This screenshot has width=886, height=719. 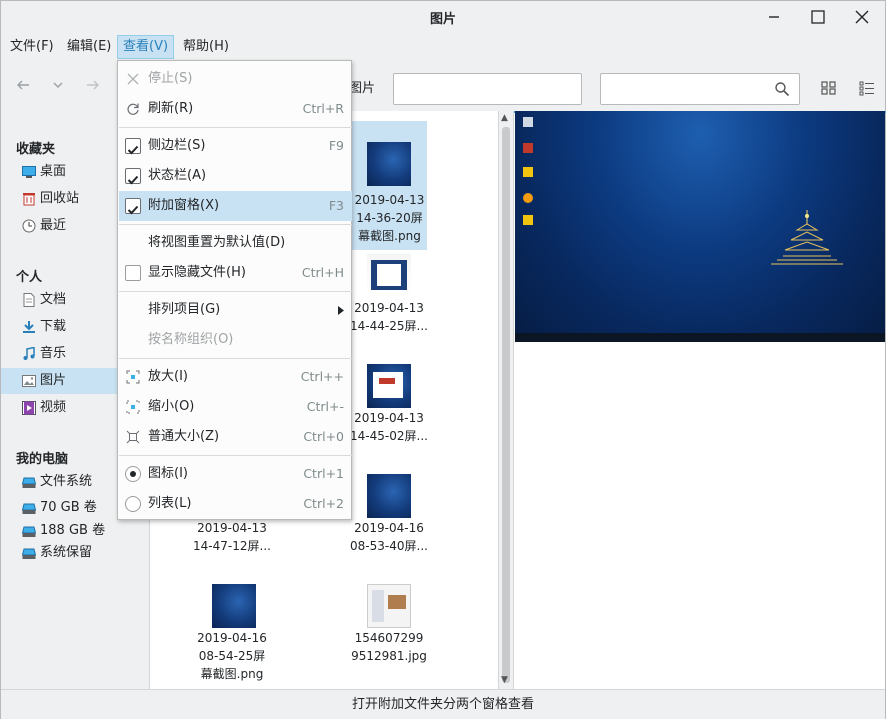 What do you see at coordinates (53, 353) in the screenshot?
I see `sidebar-item-label: 音乐` at bounding box center [53, 353].